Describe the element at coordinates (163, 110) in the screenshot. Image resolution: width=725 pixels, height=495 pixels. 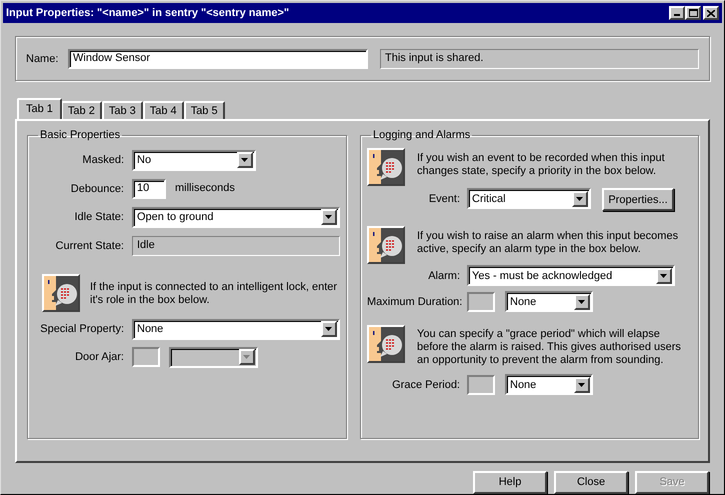
I see `tab: Tab 4` at that location.